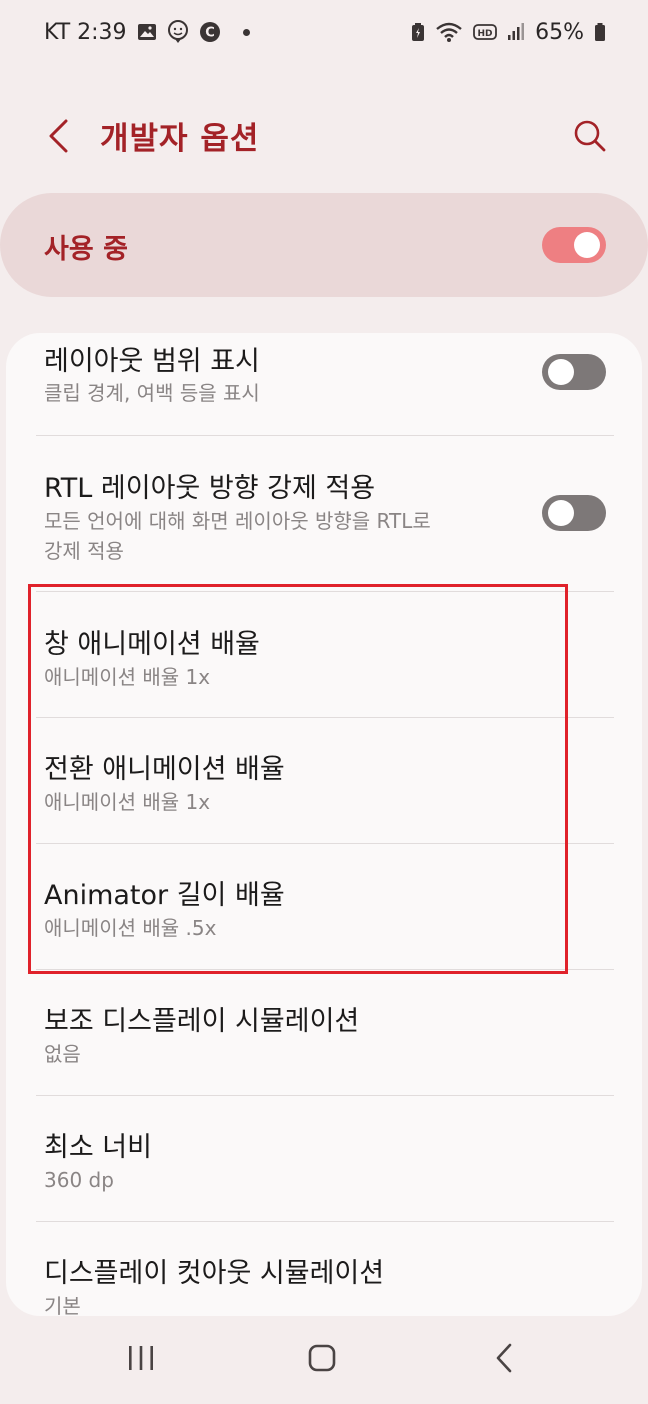 Image resolution: width=648 pixels, height=1404 pixels. What do you see at coordinates (324, 654) in the screenshot?
I see `list-item-window-animation-scale: 창 애니메이션 배율 애니메이션 배율 1x` at bounding box center [324, 654].